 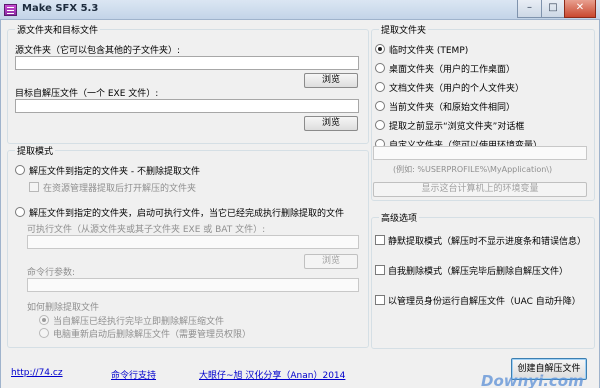 I want to click on app-icon, so click(x=10, y=10).